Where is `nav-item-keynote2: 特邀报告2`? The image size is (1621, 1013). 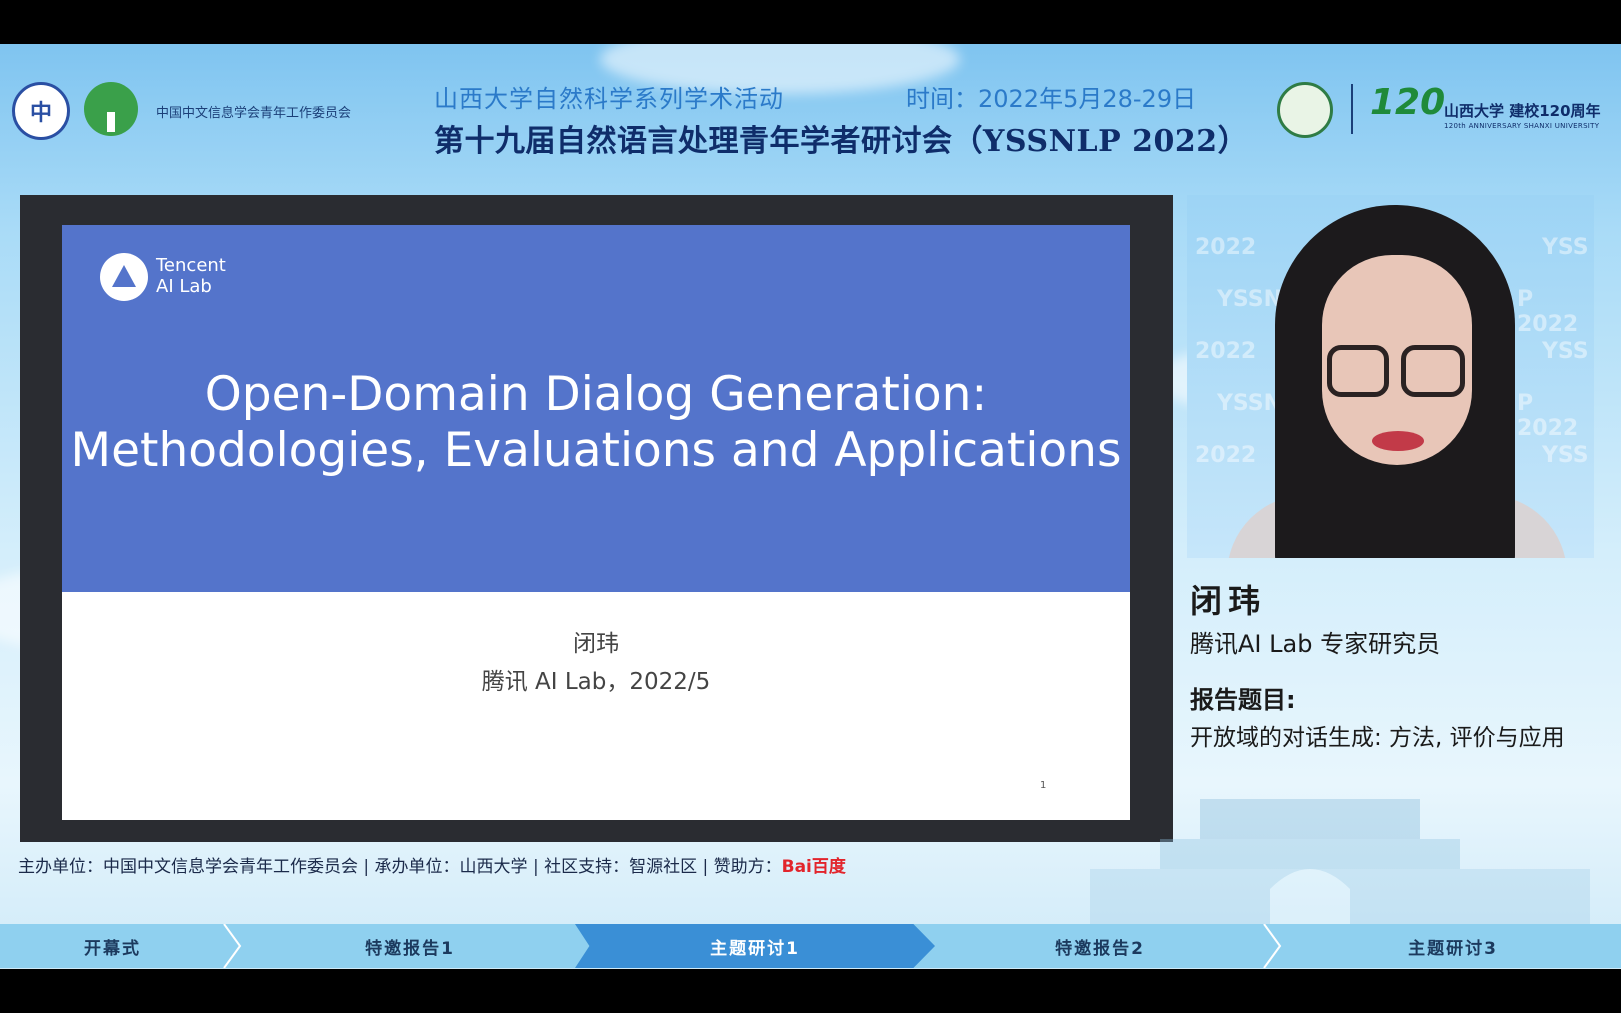 nav-item-keynote2: 特邀报告2 is located at coordinates (1100, 946).